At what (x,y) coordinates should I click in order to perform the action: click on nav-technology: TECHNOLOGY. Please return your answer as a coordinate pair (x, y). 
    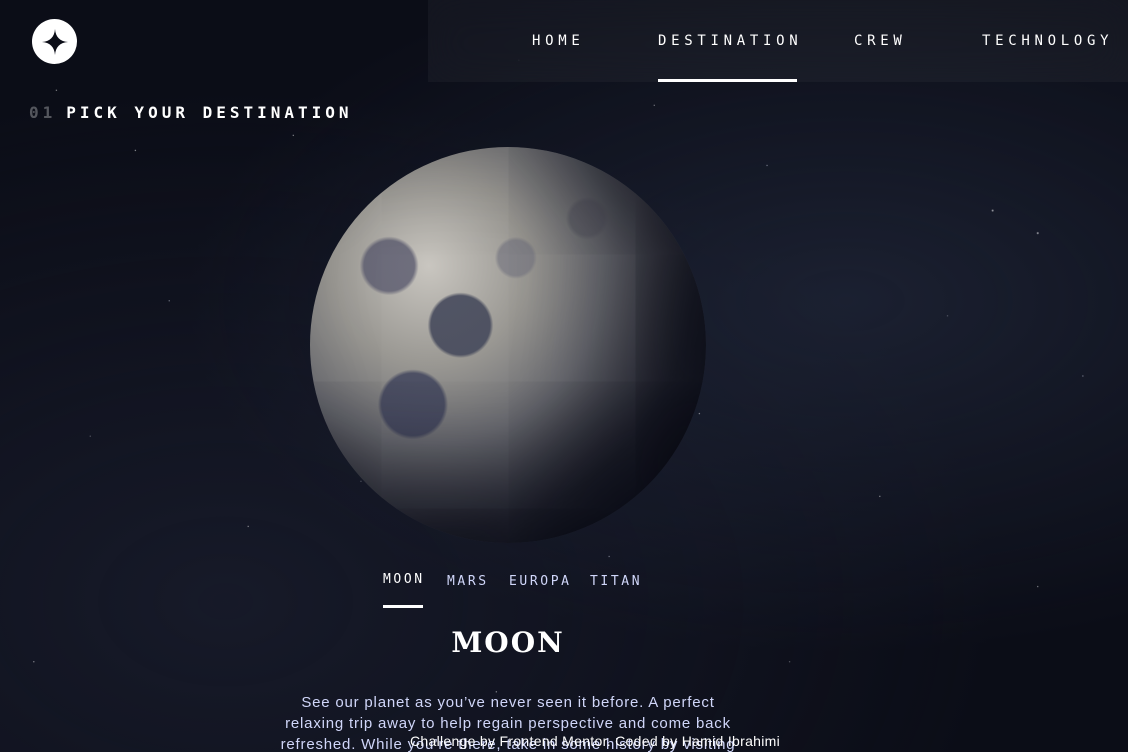
    Looking at the image, I should click on (1047, 41).